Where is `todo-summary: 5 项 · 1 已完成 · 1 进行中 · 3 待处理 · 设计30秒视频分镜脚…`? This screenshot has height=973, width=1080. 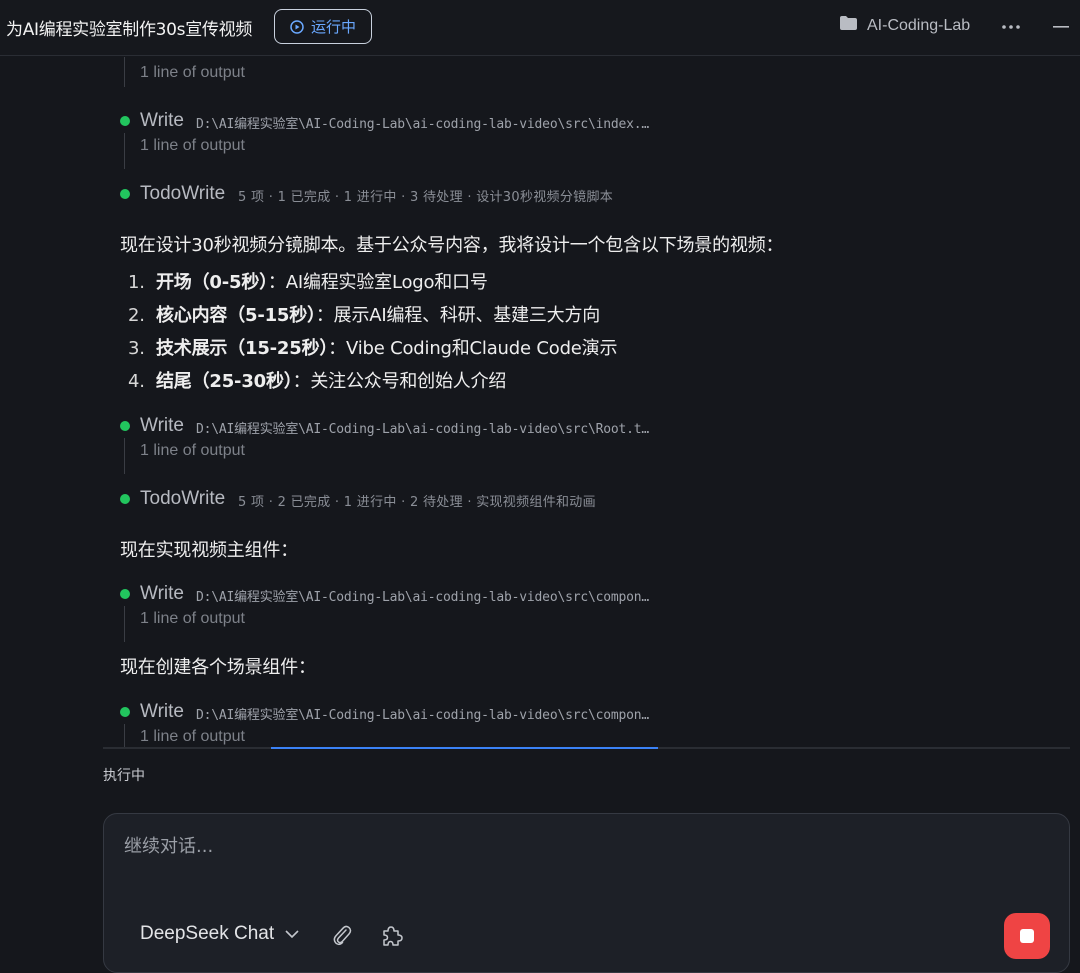 todo-summary: 5 项 · 1 已完成 · 1 进行中 · 3 待处理 · 设计30秒视频分镜脚… is located at coordinates (426, 197).